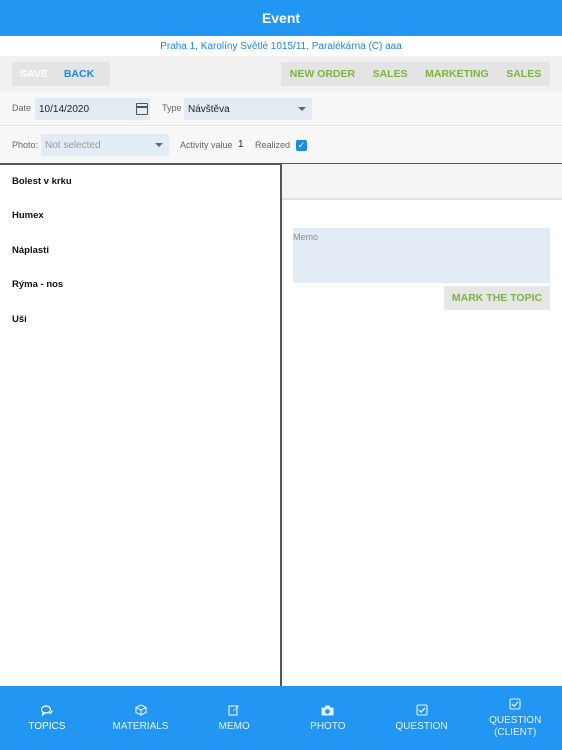  What do you see at coordinates (140, 285) in the screenshot?
I see `list-item: Rýma - nos` at bounding box center [140, 285].